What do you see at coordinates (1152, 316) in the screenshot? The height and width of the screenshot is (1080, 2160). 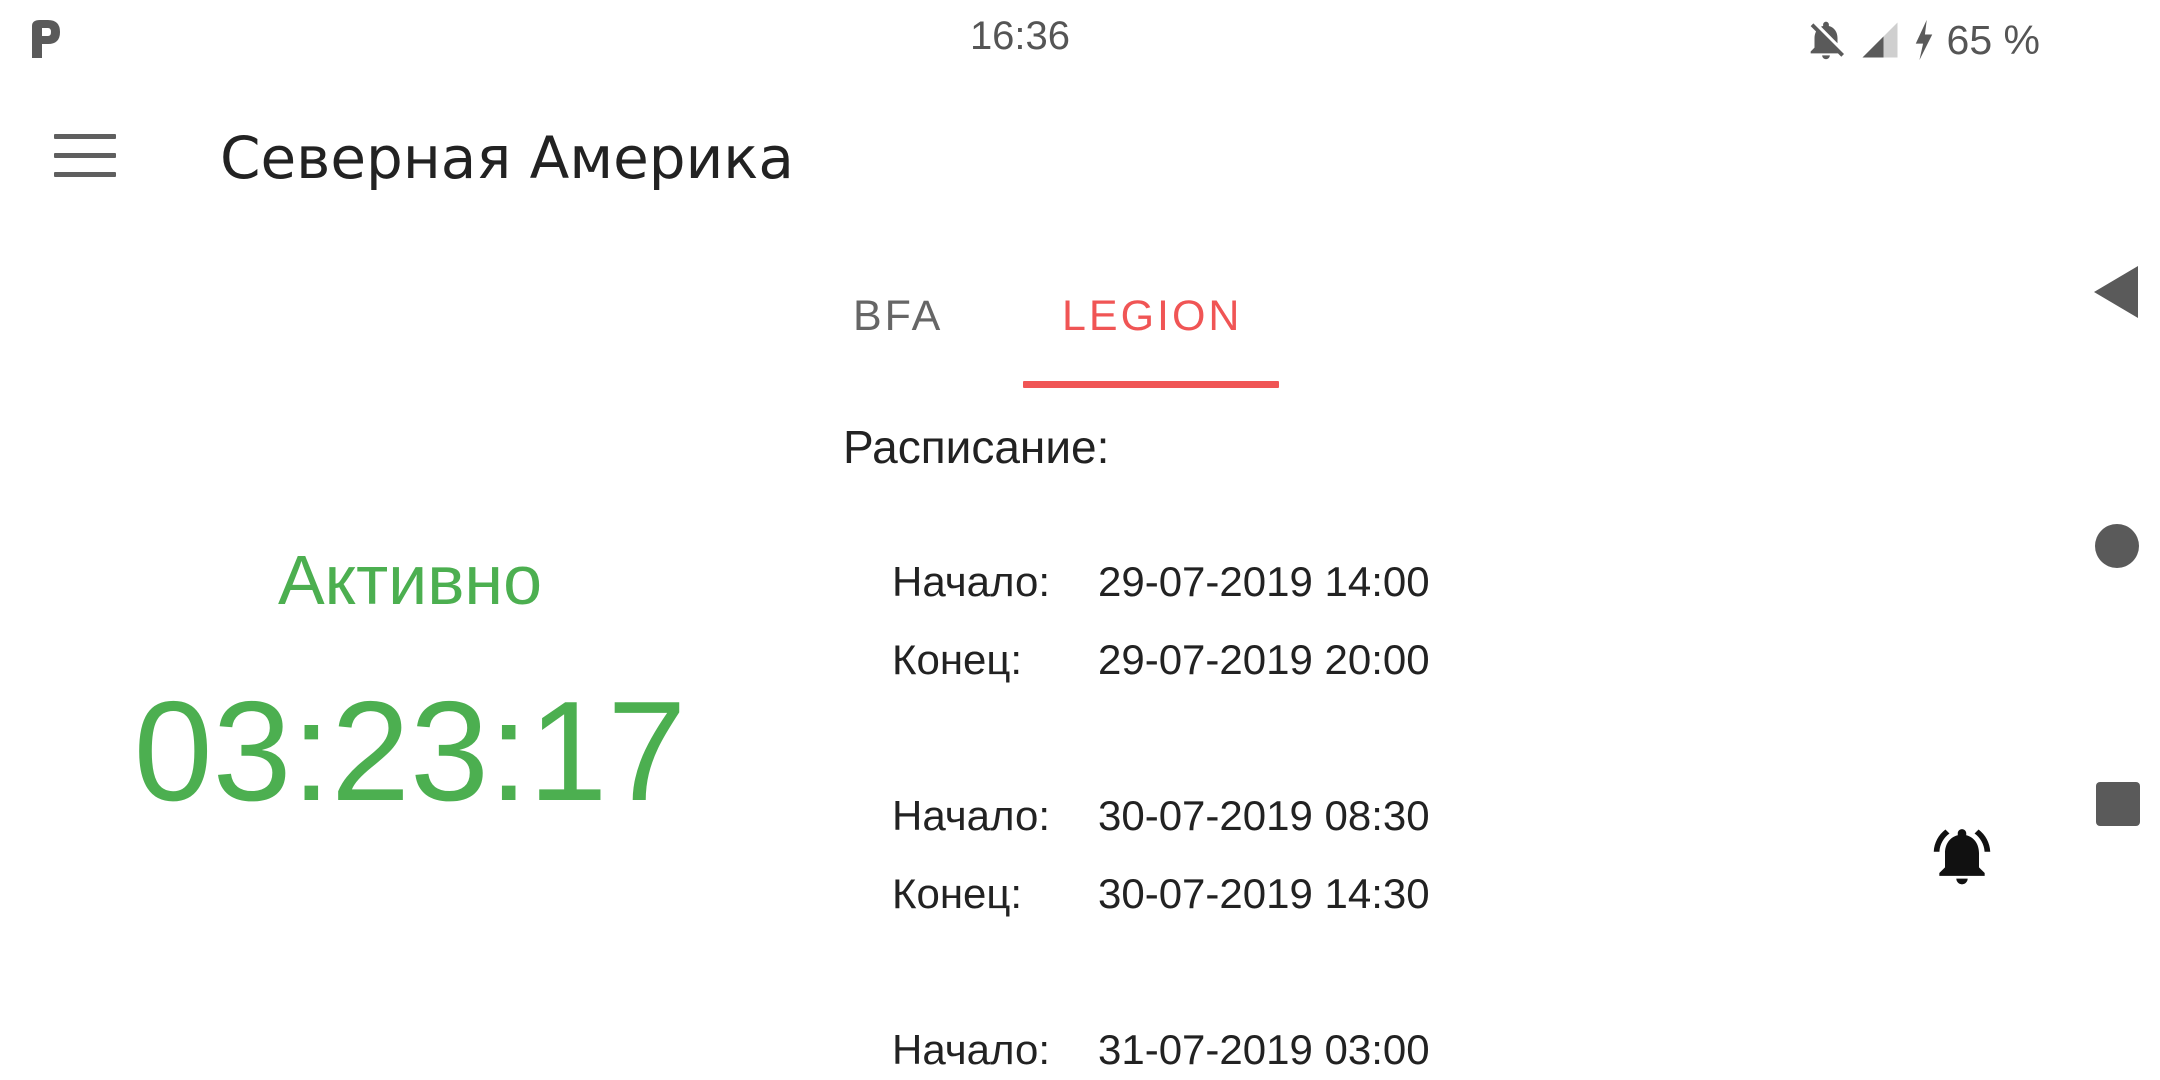 I see `tab-legion: LEGION` at bounding box center [1152, 316].